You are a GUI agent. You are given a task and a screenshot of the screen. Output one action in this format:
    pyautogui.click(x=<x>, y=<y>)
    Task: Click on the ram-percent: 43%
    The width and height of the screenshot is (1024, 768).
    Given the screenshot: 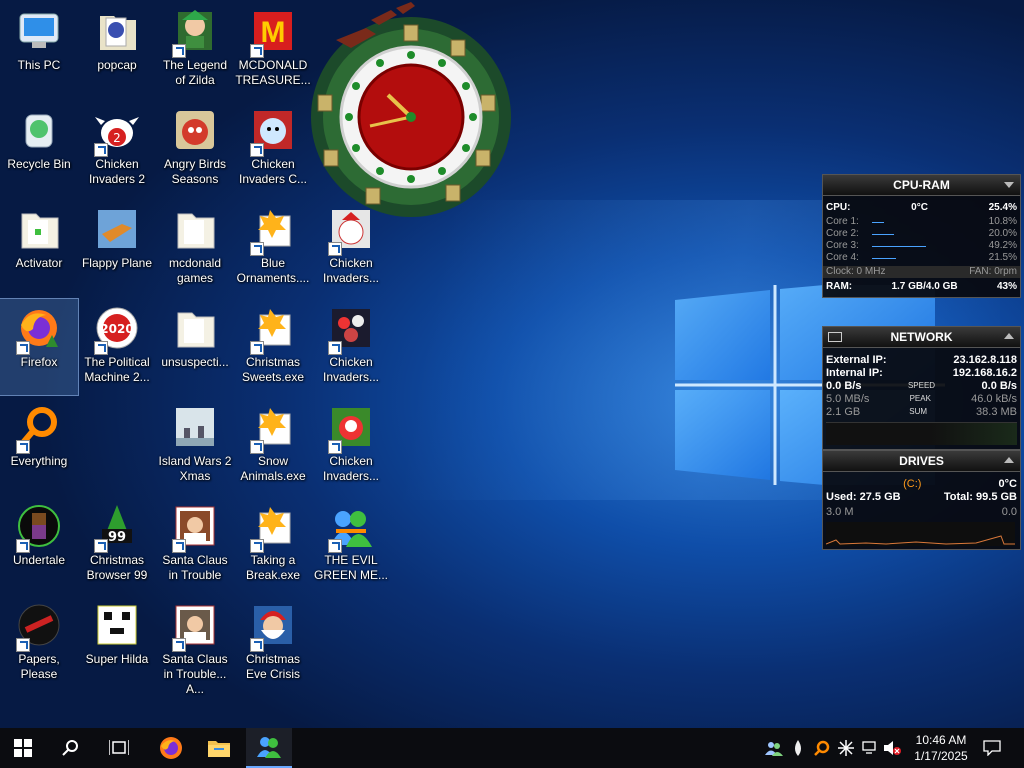 What is the action you would take?
    pyautogui.click(x=1006, y=286)
    